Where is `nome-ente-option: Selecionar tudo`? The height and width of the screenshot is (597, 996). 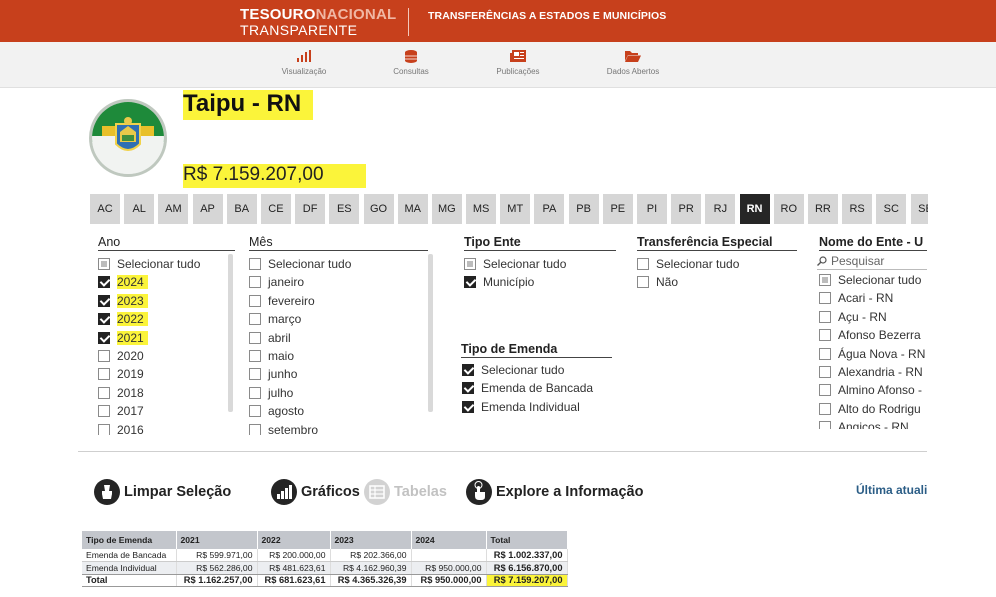 nome-ente-option: Selecionar tudo is located at coordinates (873, 280).